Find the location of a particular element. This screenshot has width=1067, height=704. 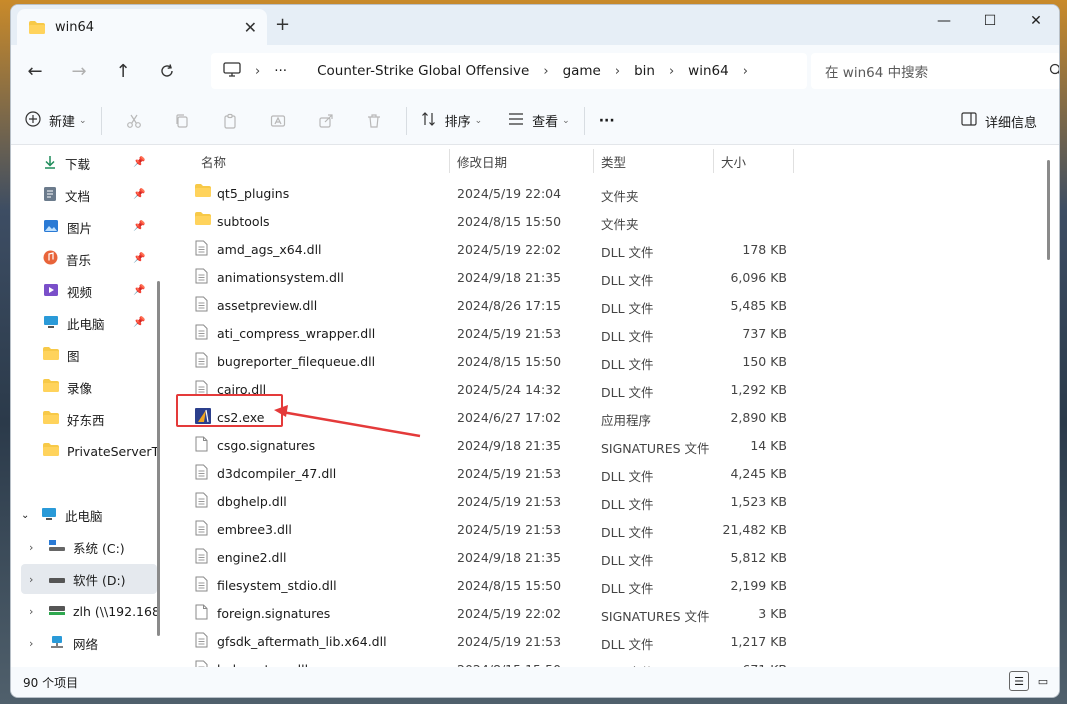

nav-item-pictures: 图片 is located at coordinates (67, 227).